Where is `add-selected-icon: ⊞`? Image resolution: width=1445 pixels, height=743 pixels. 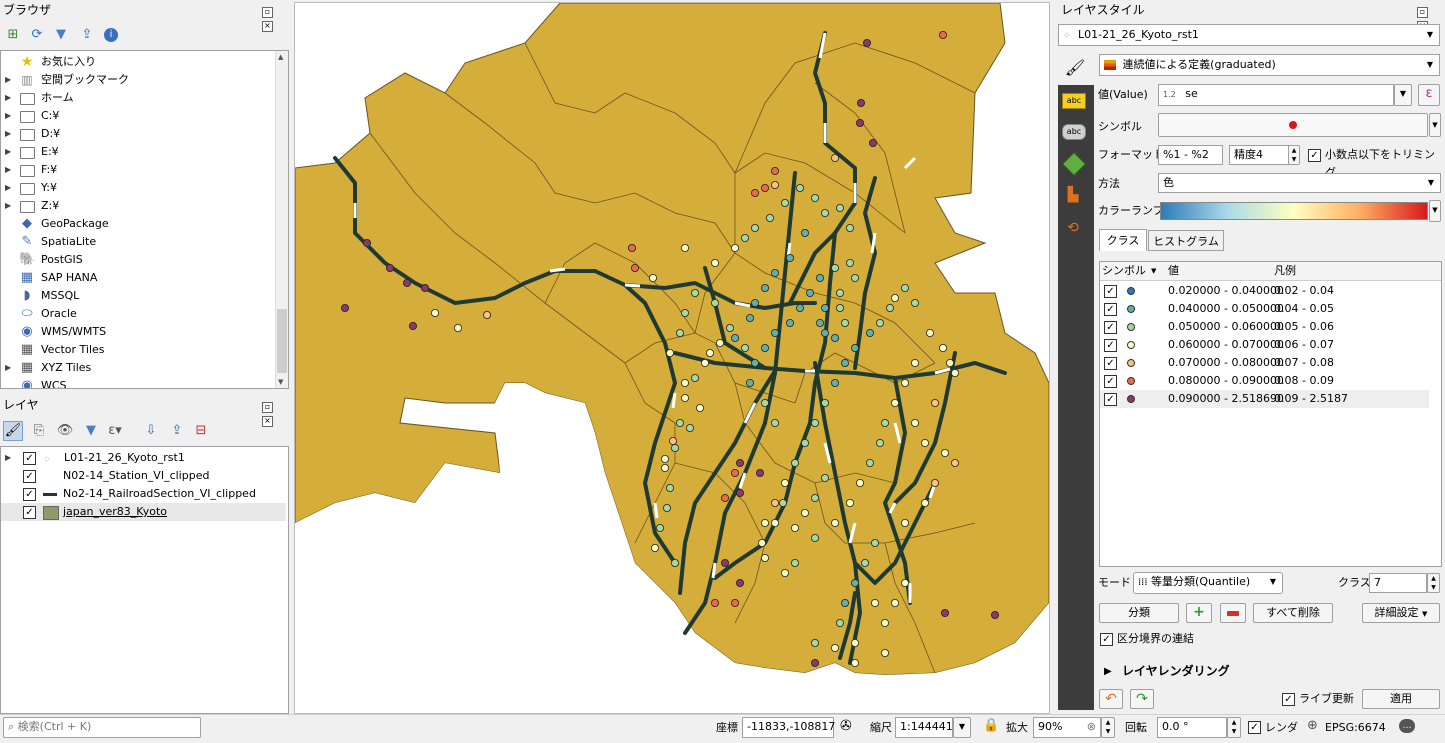 add-selected-icon: ⊞ is located at coordinates (13, 35).